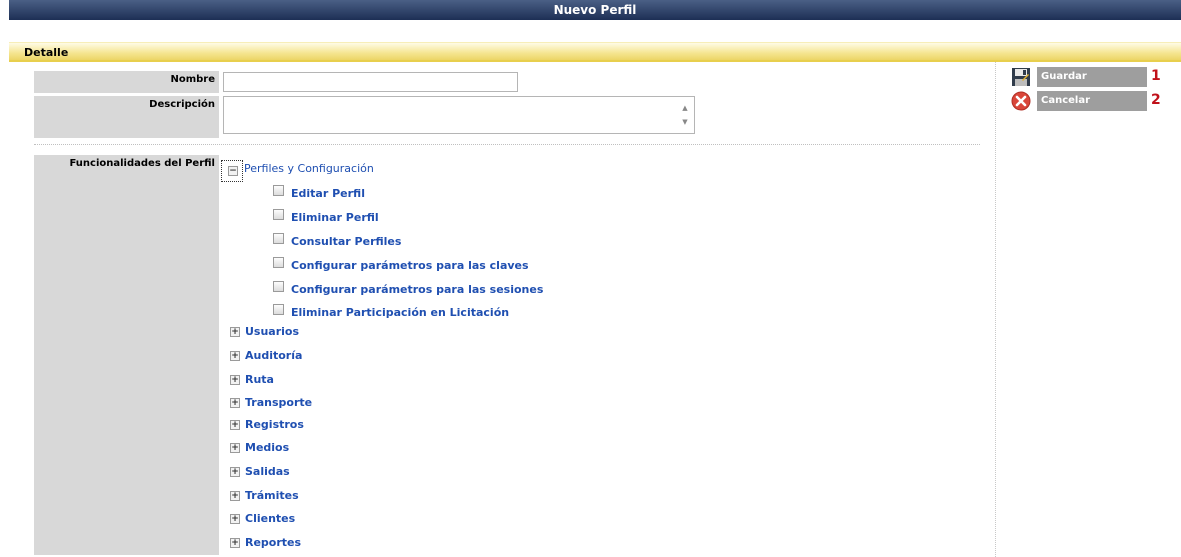 This screenshot has height=557, width=1181. I want to click on permission-label: Eliminar Perfil, so click(335, 217).